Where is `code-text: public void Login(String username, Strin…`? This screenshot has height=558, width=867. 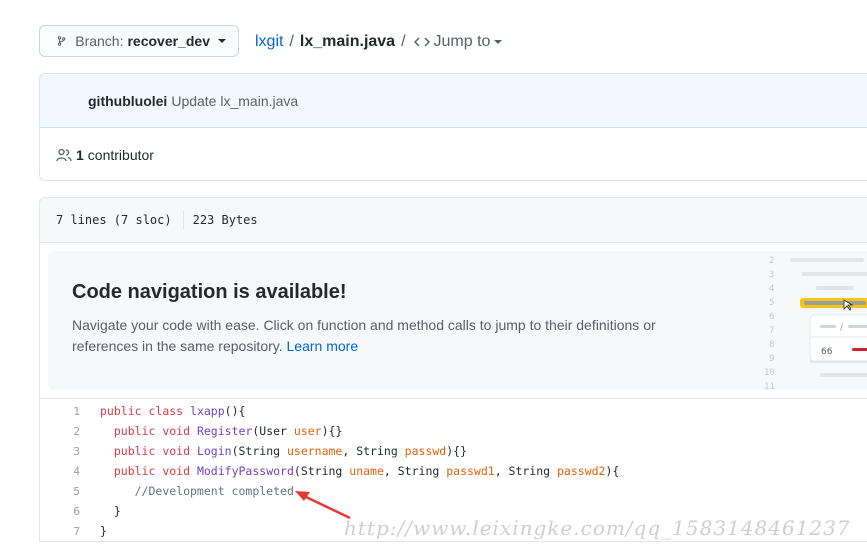
code-text: public void Login(String username, Strin… is located at coordinates (273, 451).